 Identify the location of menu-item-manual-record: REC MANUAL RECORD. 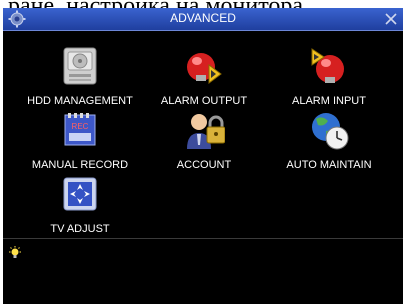
(80, 140).